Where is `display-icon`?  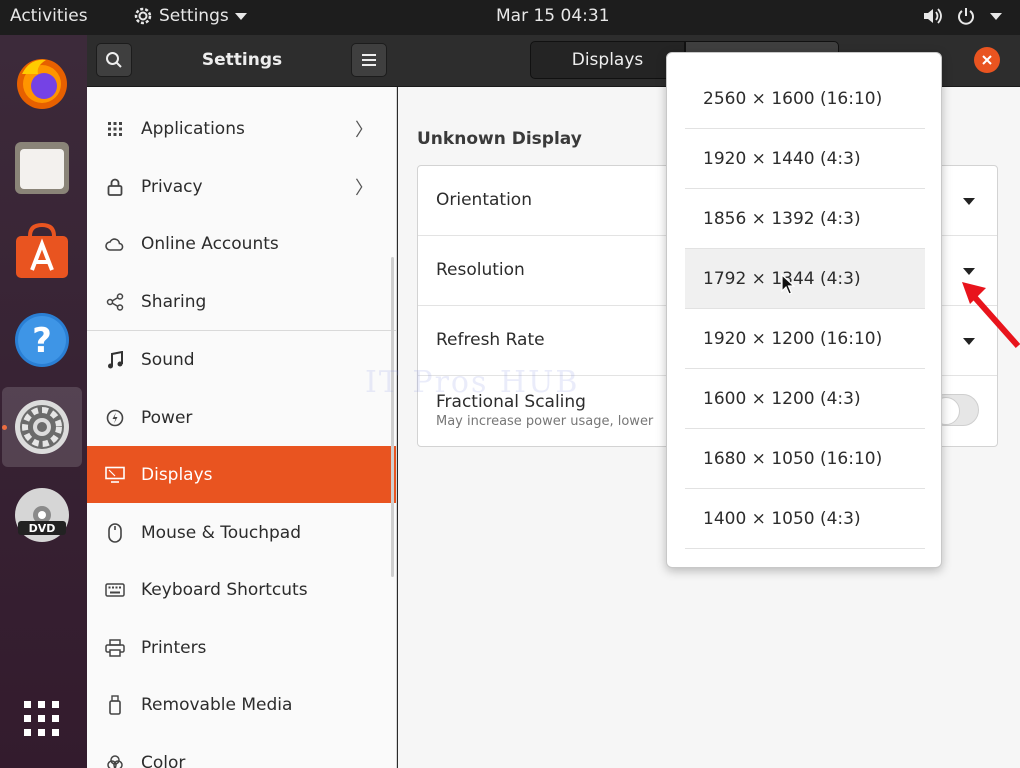 display-icon is located at coordinates (115, 475).